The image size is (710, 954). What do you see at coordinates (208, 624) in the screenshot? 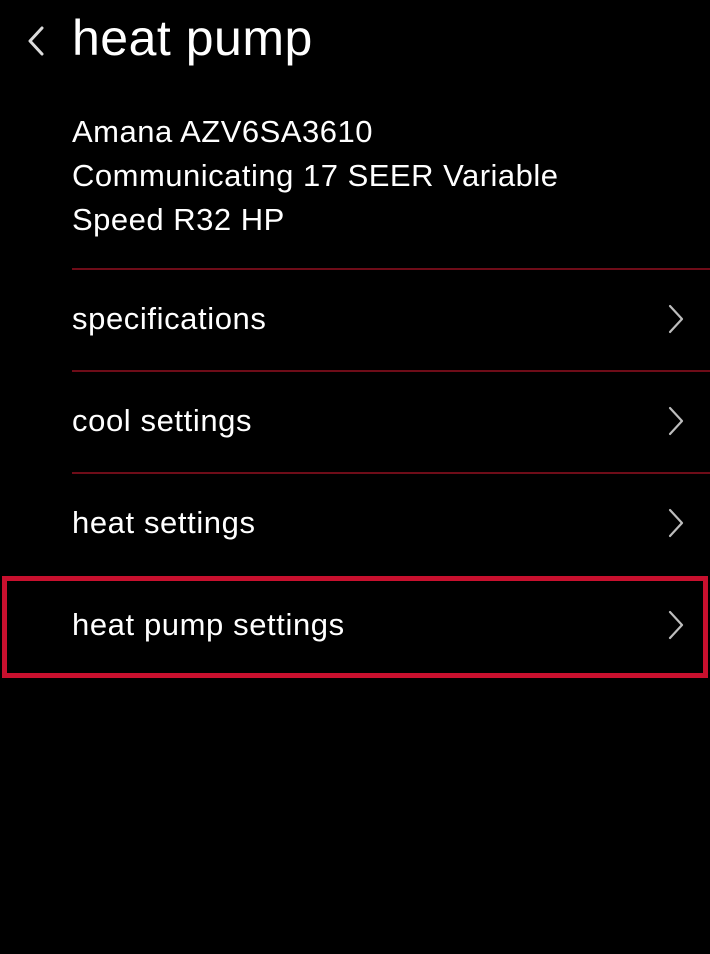
I see `menu-item-label: heat pump settings` at bounding box center [208, 624].